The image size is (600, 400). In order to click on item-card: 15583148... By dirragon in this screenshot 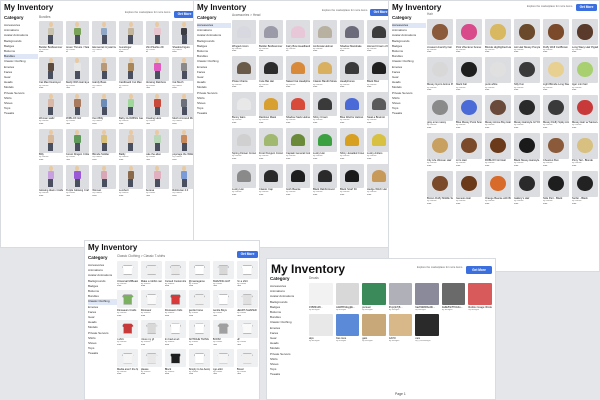, I will do `click(321, 297)`.